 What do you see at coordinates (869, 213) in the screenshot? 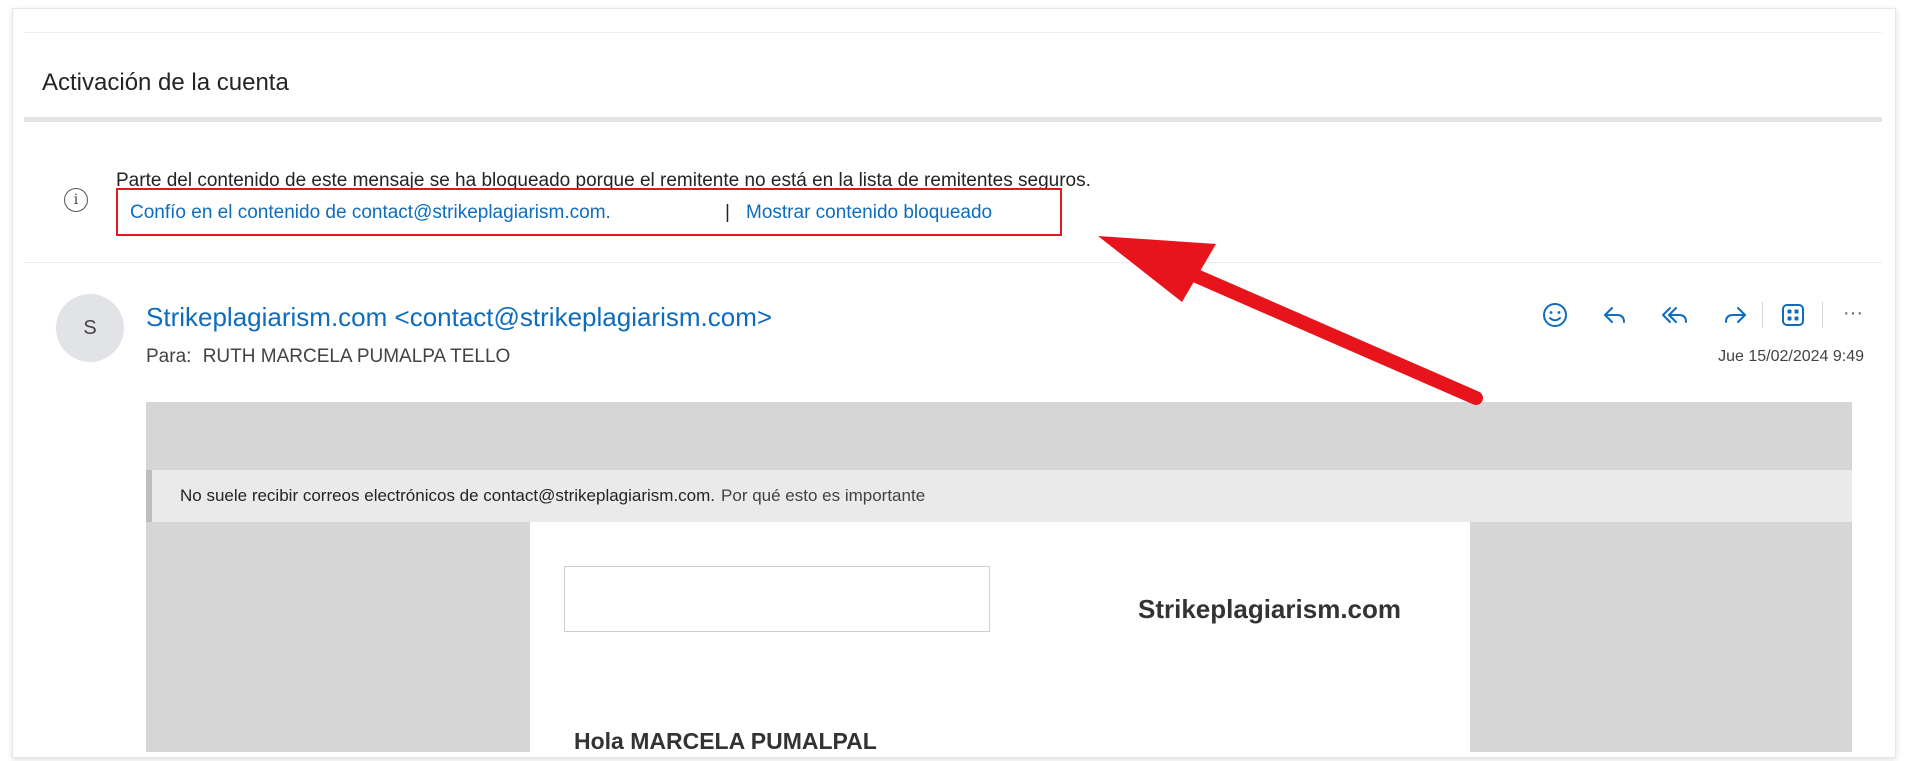
I see `show-blocked-content-link: Mostrar contenido bloqueado` at bounding box center [869, 213].